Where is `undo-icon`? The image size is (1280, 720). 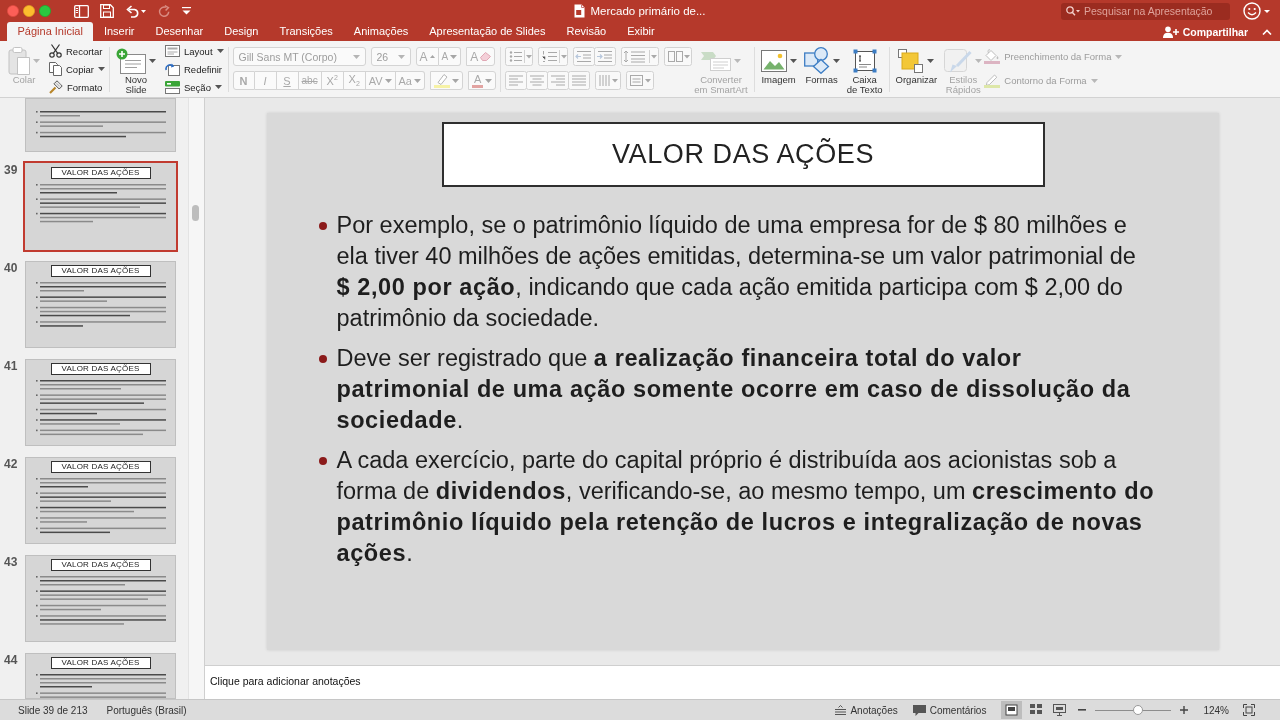 undo-icon is located at coordinates (136, 11).